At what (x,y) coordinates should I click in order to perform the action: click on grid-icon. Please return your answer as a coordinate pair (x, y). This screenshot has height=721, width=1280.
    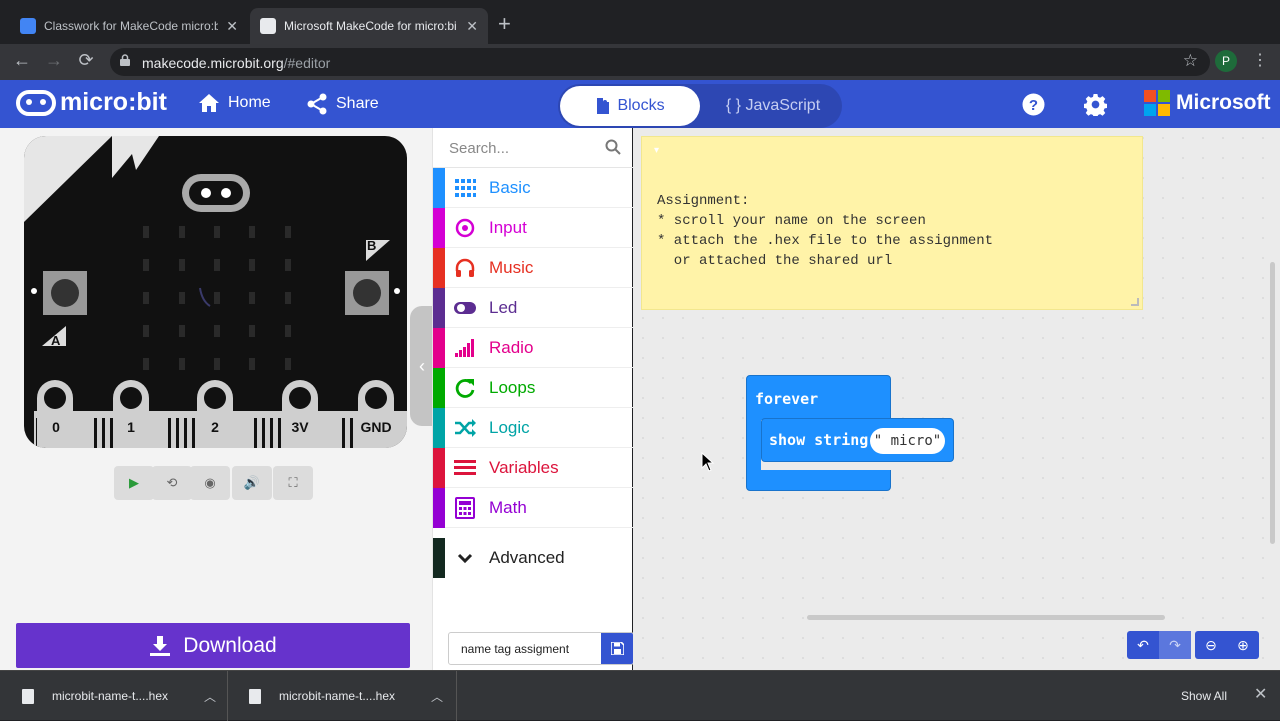
    Looking at the image, I should click on (465, 188).